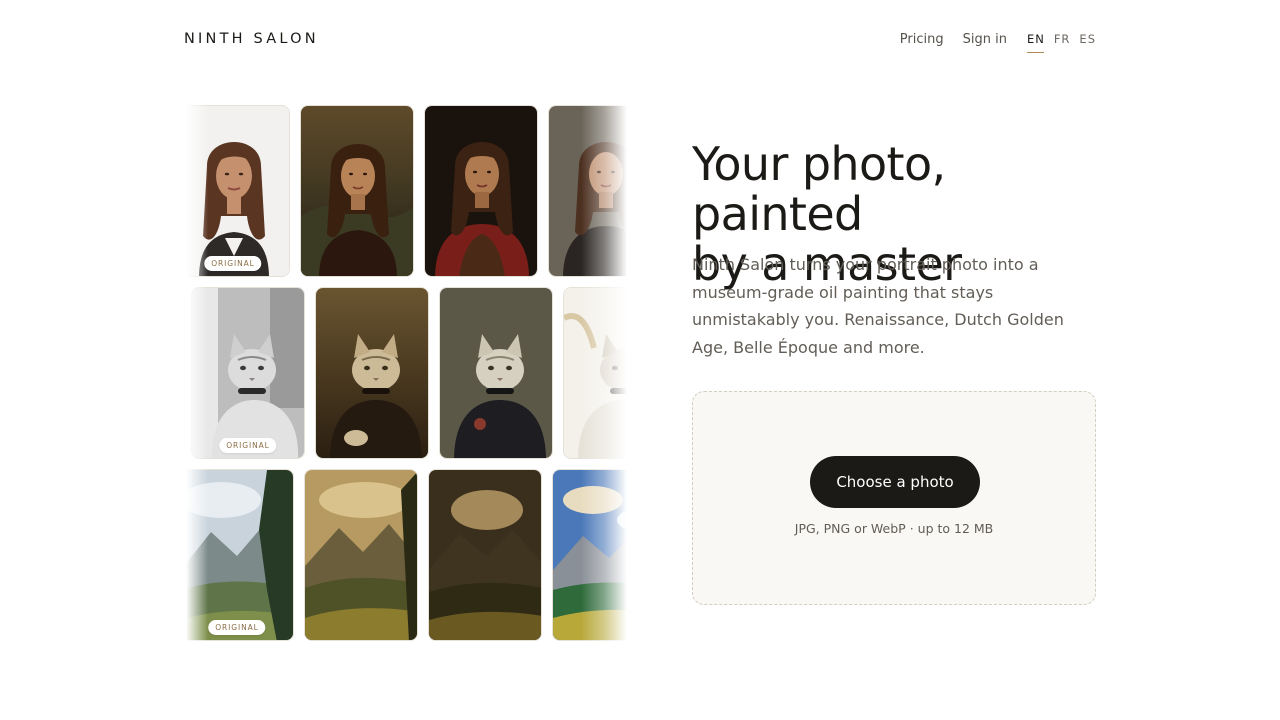 The image size is (1280, 720). I want to click on cat-watercolor-tile, so click(595, 373).